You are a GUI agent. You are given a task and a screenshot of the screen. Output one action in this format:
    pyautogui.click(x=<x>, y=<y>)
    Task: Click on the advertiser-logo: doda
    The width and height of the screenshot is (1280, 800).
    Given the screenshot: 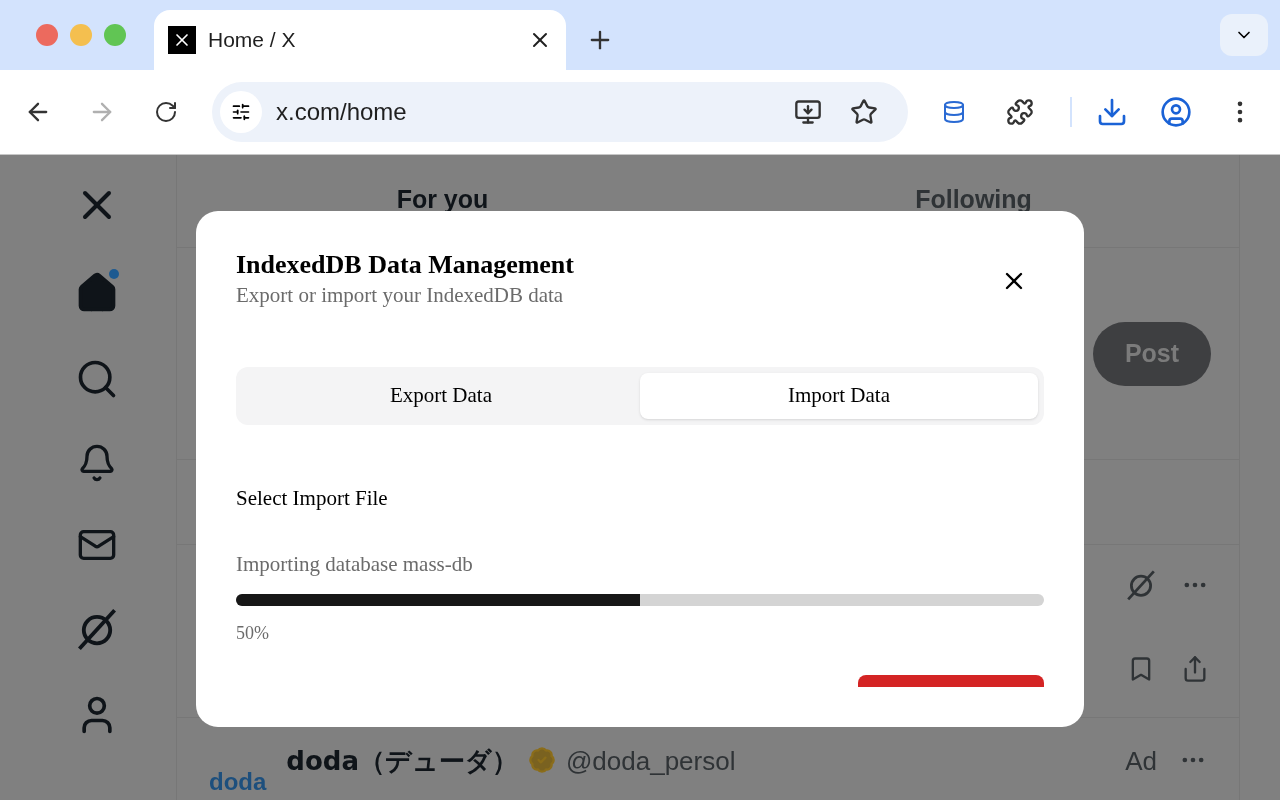 What is the action you would take?
    pyautogui.click(x=238, y=782)
    